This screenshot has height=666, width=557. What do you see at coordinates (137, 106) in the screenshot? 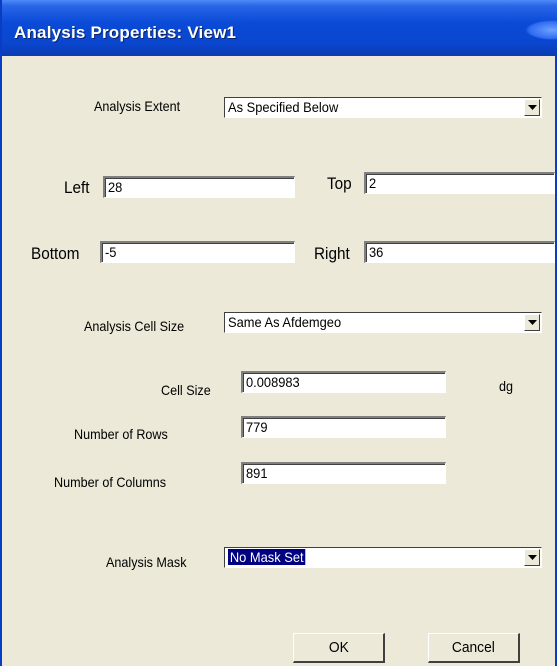
I see `analysis-extent-label: Analysis Extent` at bounding box center [137, 106].